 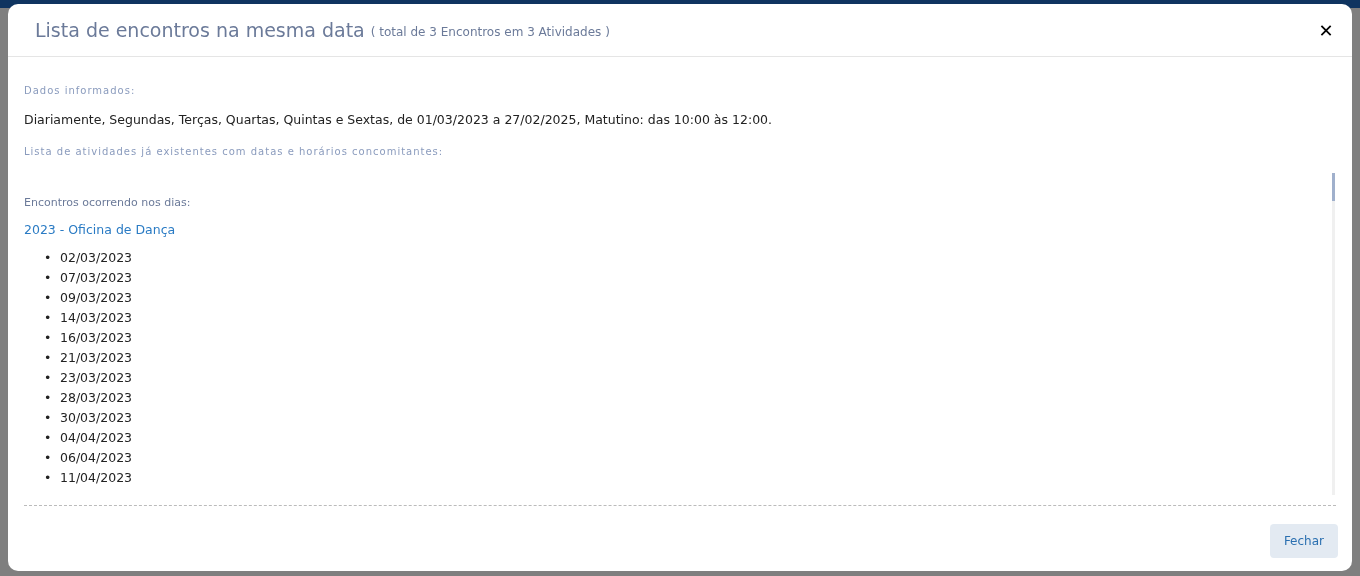 What do you see at coordinates (96, 458) in the screenshot?
I see `date-text: 06/04/2023` at bounding box center [96, 458].